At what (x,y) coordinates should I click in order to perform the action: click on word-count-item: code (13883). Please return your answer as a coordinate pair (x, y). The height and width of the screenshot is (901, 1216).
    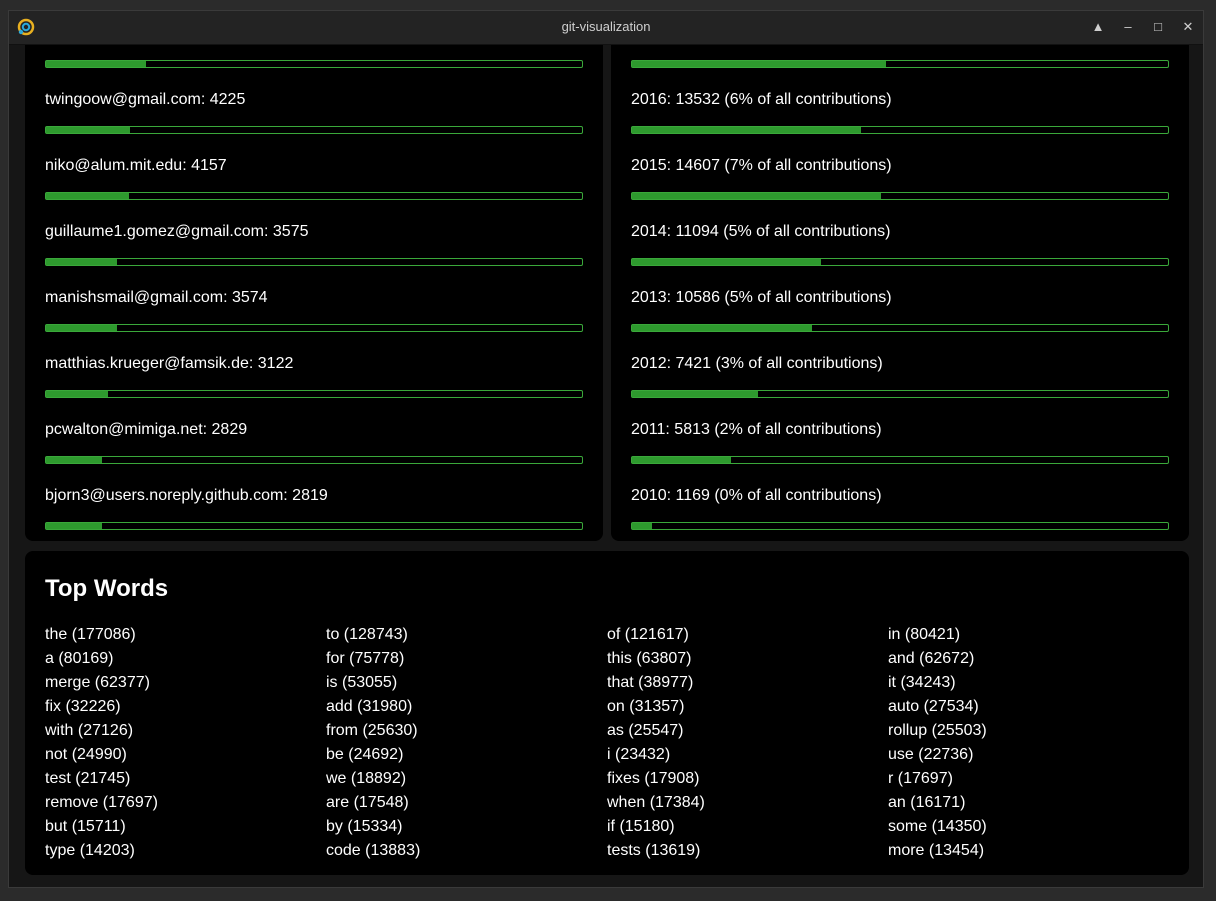
    Looking at the image, I should click on (373, 850).